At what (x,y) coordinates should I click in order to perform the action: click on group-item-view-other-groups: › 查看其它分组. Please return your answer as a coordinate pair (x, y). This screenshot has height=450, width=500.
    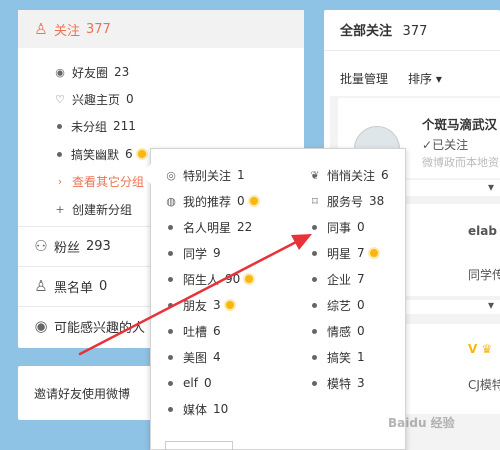
    Looking at the image, I should click on (99, 181).